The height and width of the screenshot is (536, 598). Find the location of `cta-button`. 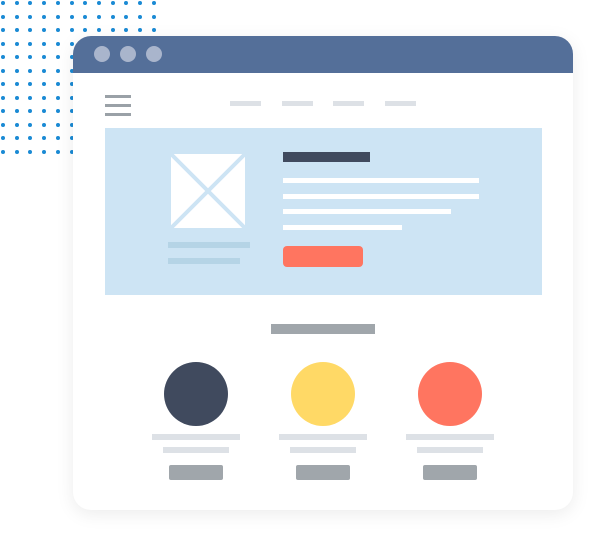

cta-button is located at coordinates (323, 256).